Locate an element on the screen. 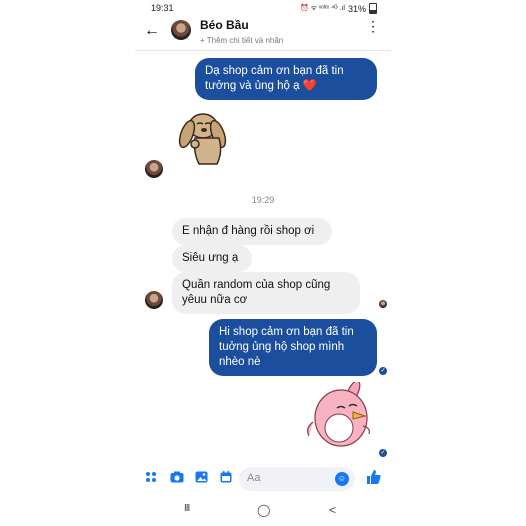 The width and height of the screenshot is (526, 526). calendar-icon is located at coordinates (226, 478).